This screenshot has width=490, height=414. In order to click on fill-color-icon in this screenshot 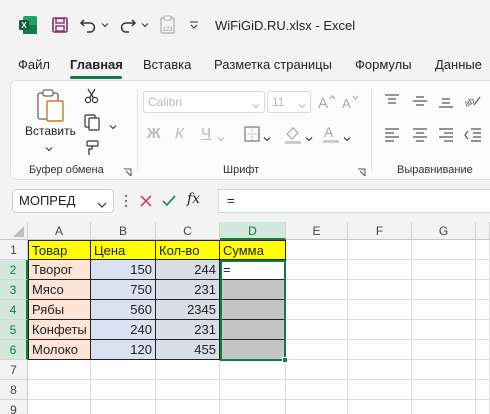, I will do `click(293, 136)`.